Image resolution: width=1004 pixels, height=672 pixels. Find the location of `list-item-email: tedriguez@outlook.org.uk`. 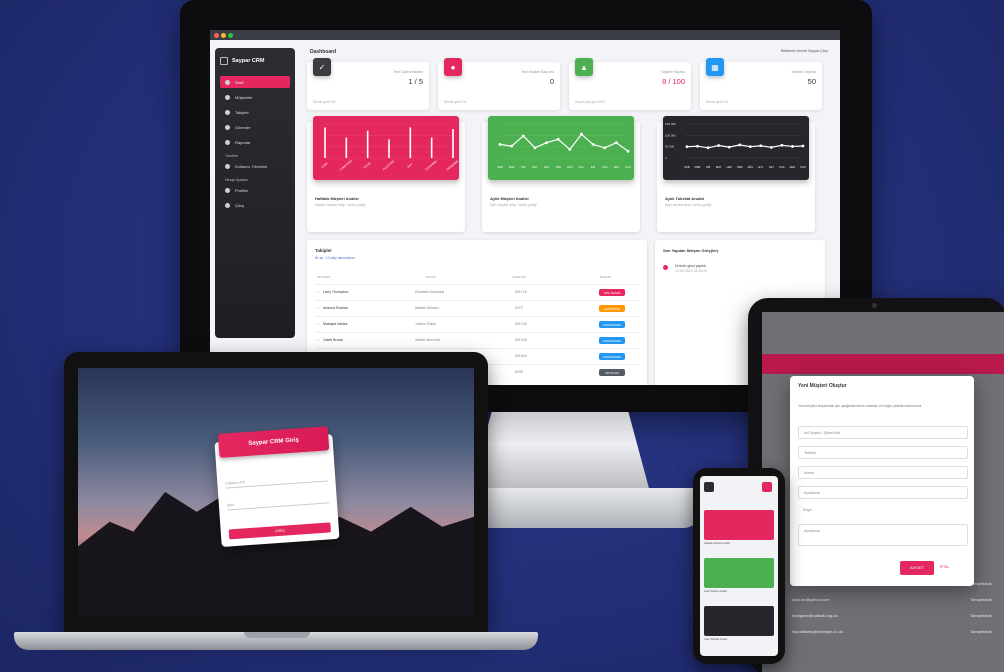

list-item-email: tedriguez@outlook.org.uk is located at coordinates (815, 615).